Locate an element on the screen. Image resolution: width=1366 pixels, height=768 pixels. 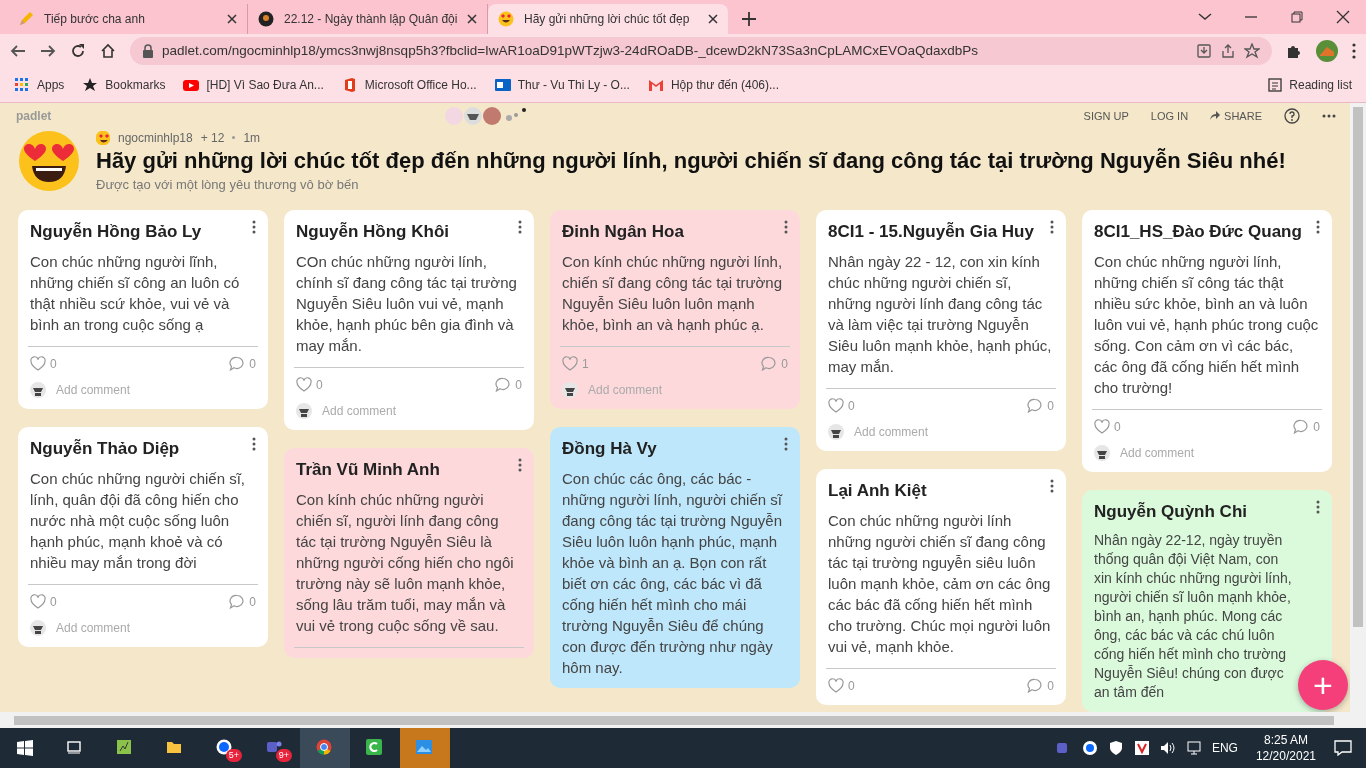
bookmark: Apps is located at coordinates (39, 85).